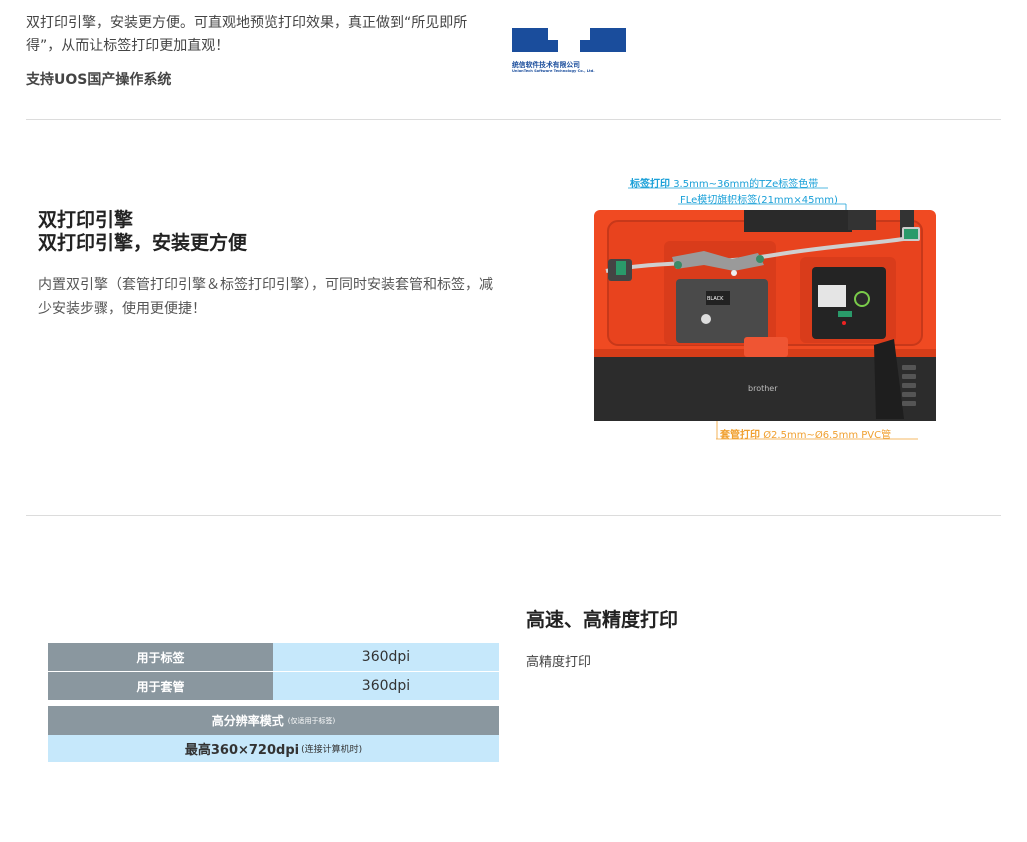 This screenshot has height=842, width=1027. I want to click on cassette-label: BLACK, so click(715, 299).